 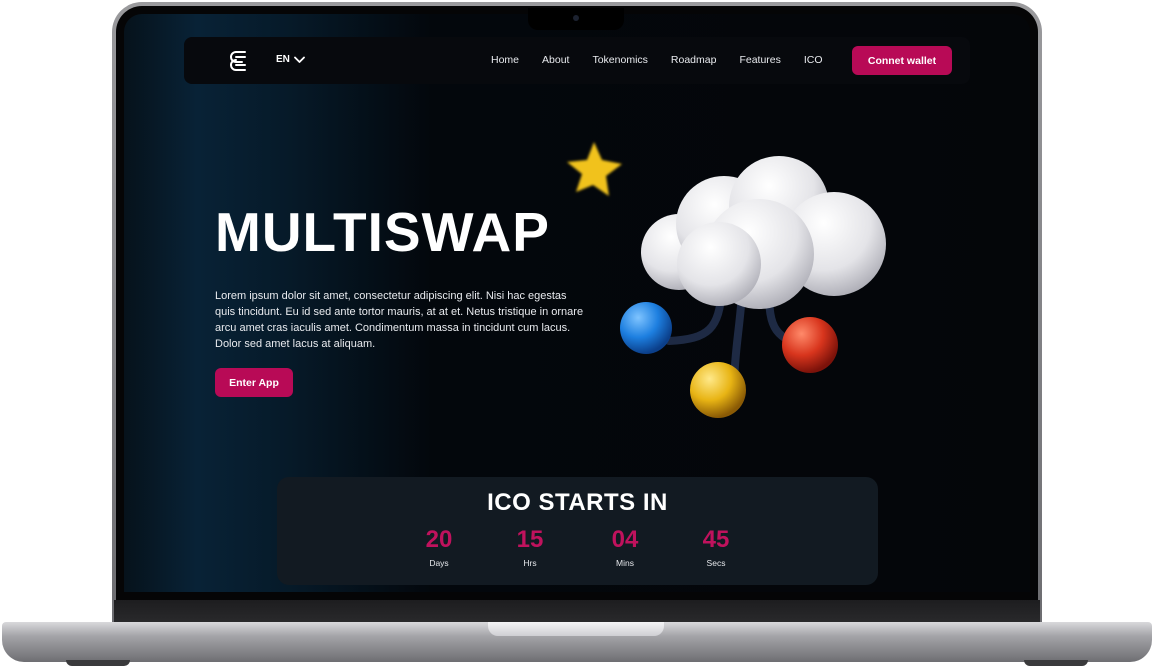 I want to click on countdown-value: 04, so click(x=625, y=539).